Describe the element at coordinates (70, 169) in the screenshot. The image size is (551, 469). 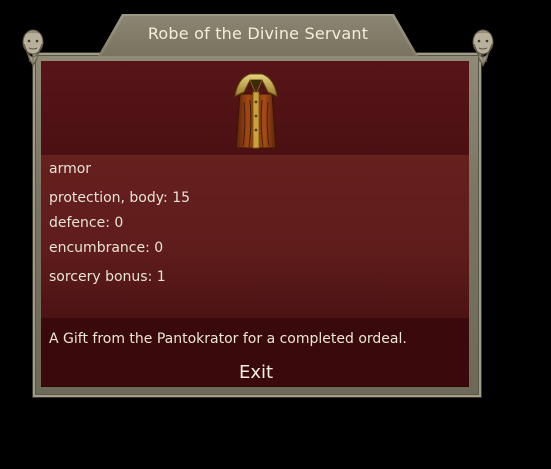
I see `item-category: armor` at that location.